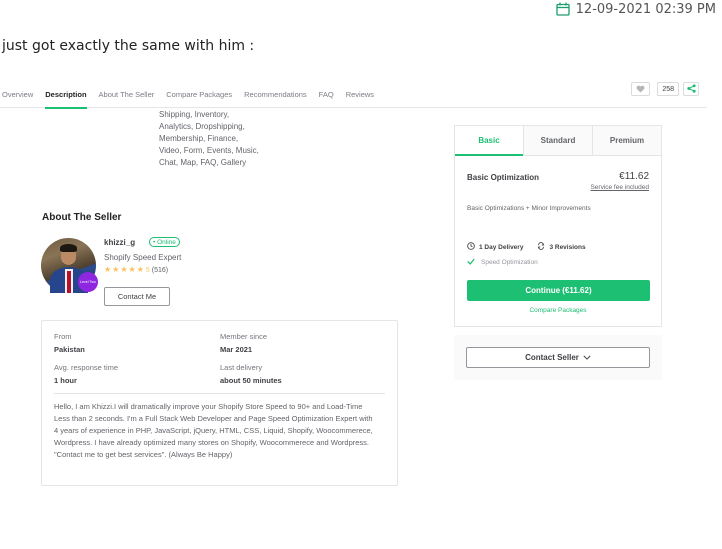 The width and height of the screenshot is (722, 549). Describe the element at coordinates (203, 162) in the screenshot. I see `description-line: Chat, Map, FAQ, Gallery` at that location.